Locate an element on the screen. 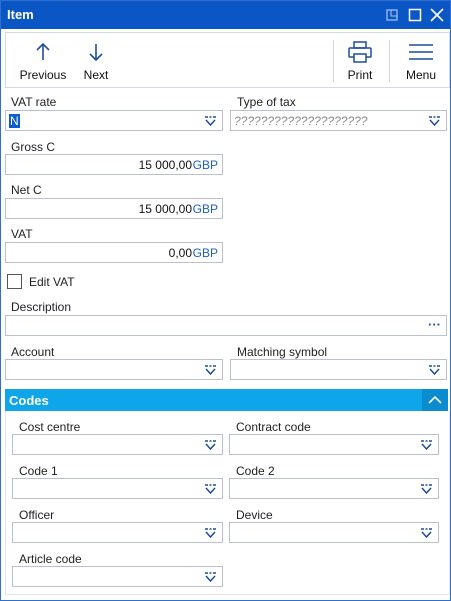  type-of-tax-label: Type of tax is located at coordinates (266, 102).